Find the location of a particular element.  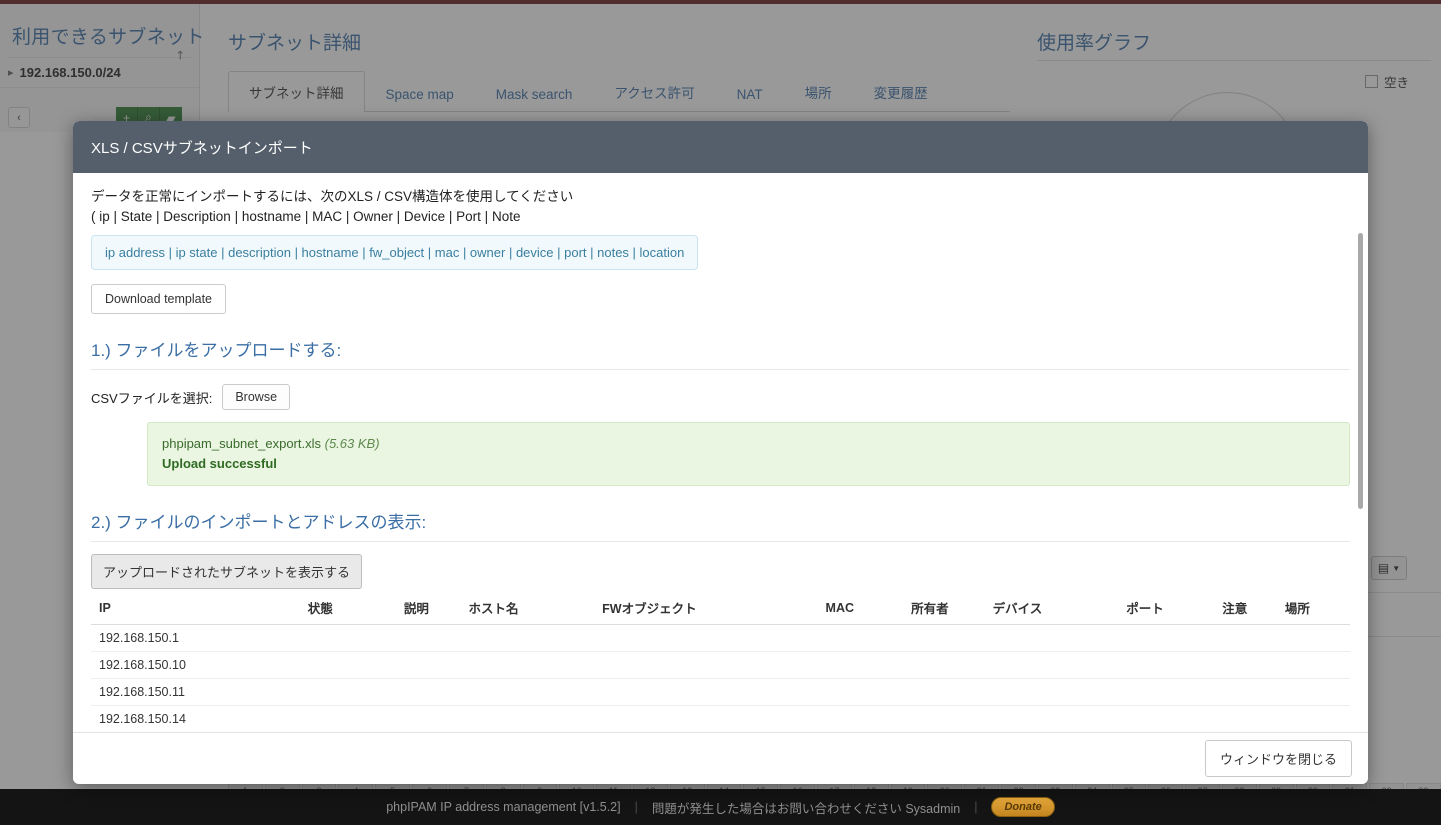

table-header-cell: 注意 is located at coordinates (1245, 609).